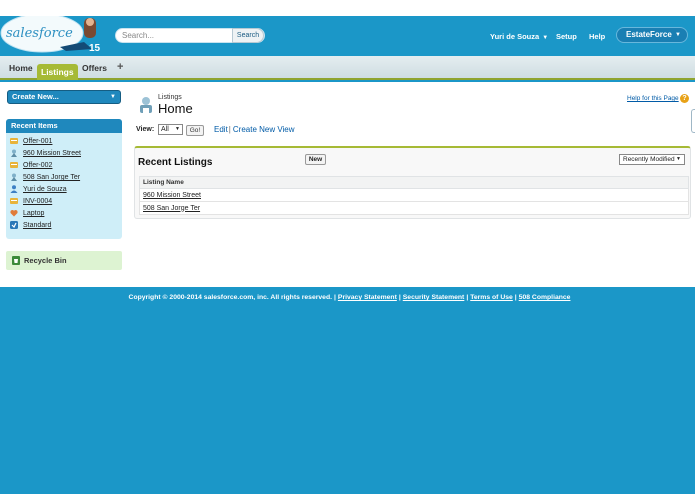 The image size is (695, 494). I want to click on 508-compliance-link: 508 Compliance, so click(545, 297).